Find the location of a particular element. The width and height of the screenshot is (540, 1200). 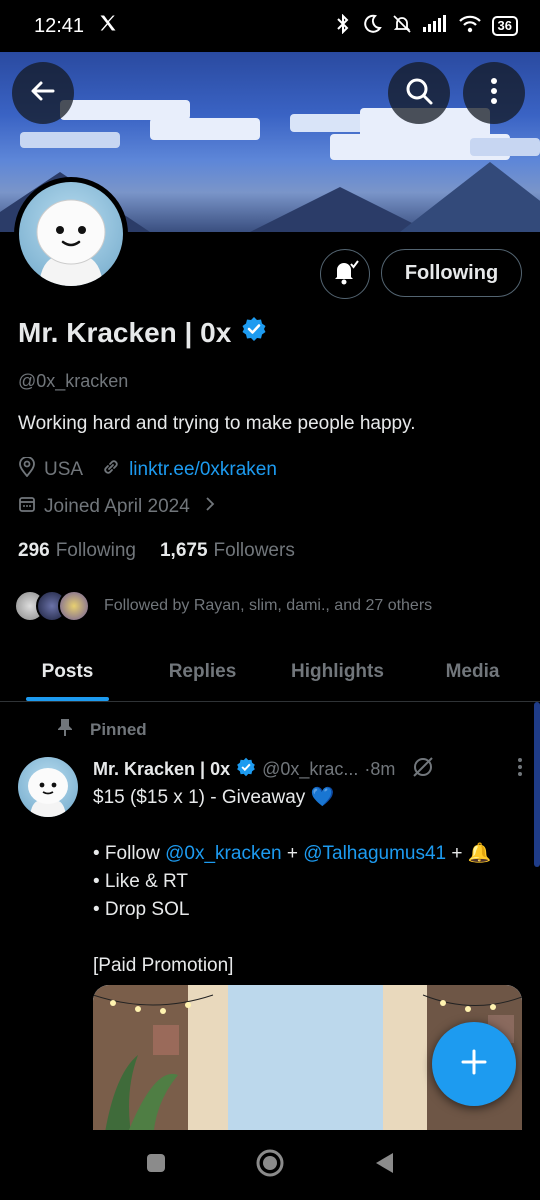

post-text: • Follow is located at coordinates (129, 853).